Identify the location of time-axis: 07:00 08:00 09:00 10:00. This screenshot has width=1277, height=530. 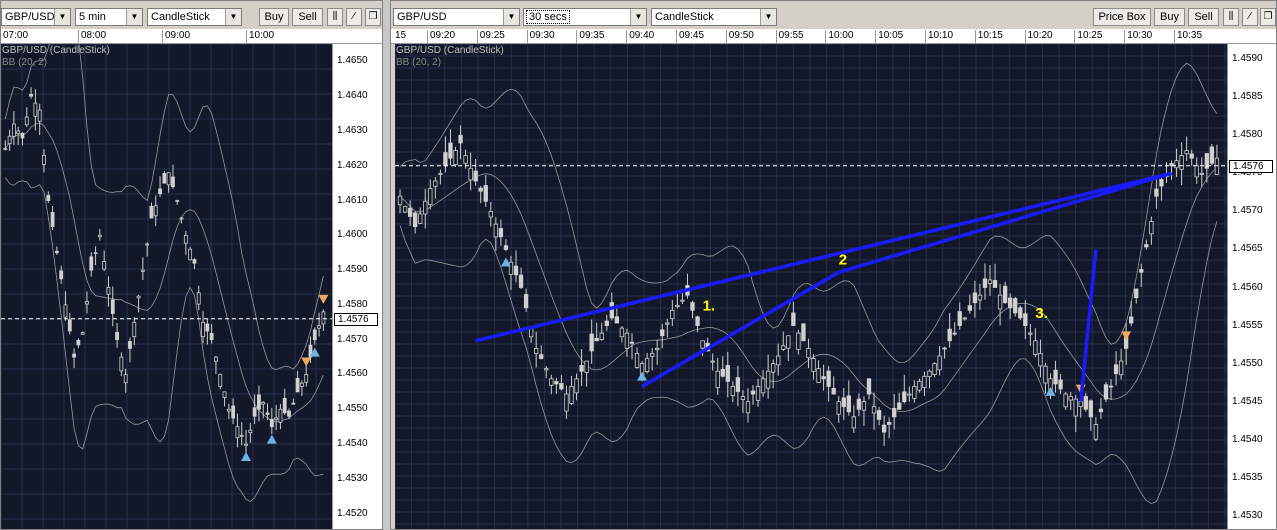
(191, 36).